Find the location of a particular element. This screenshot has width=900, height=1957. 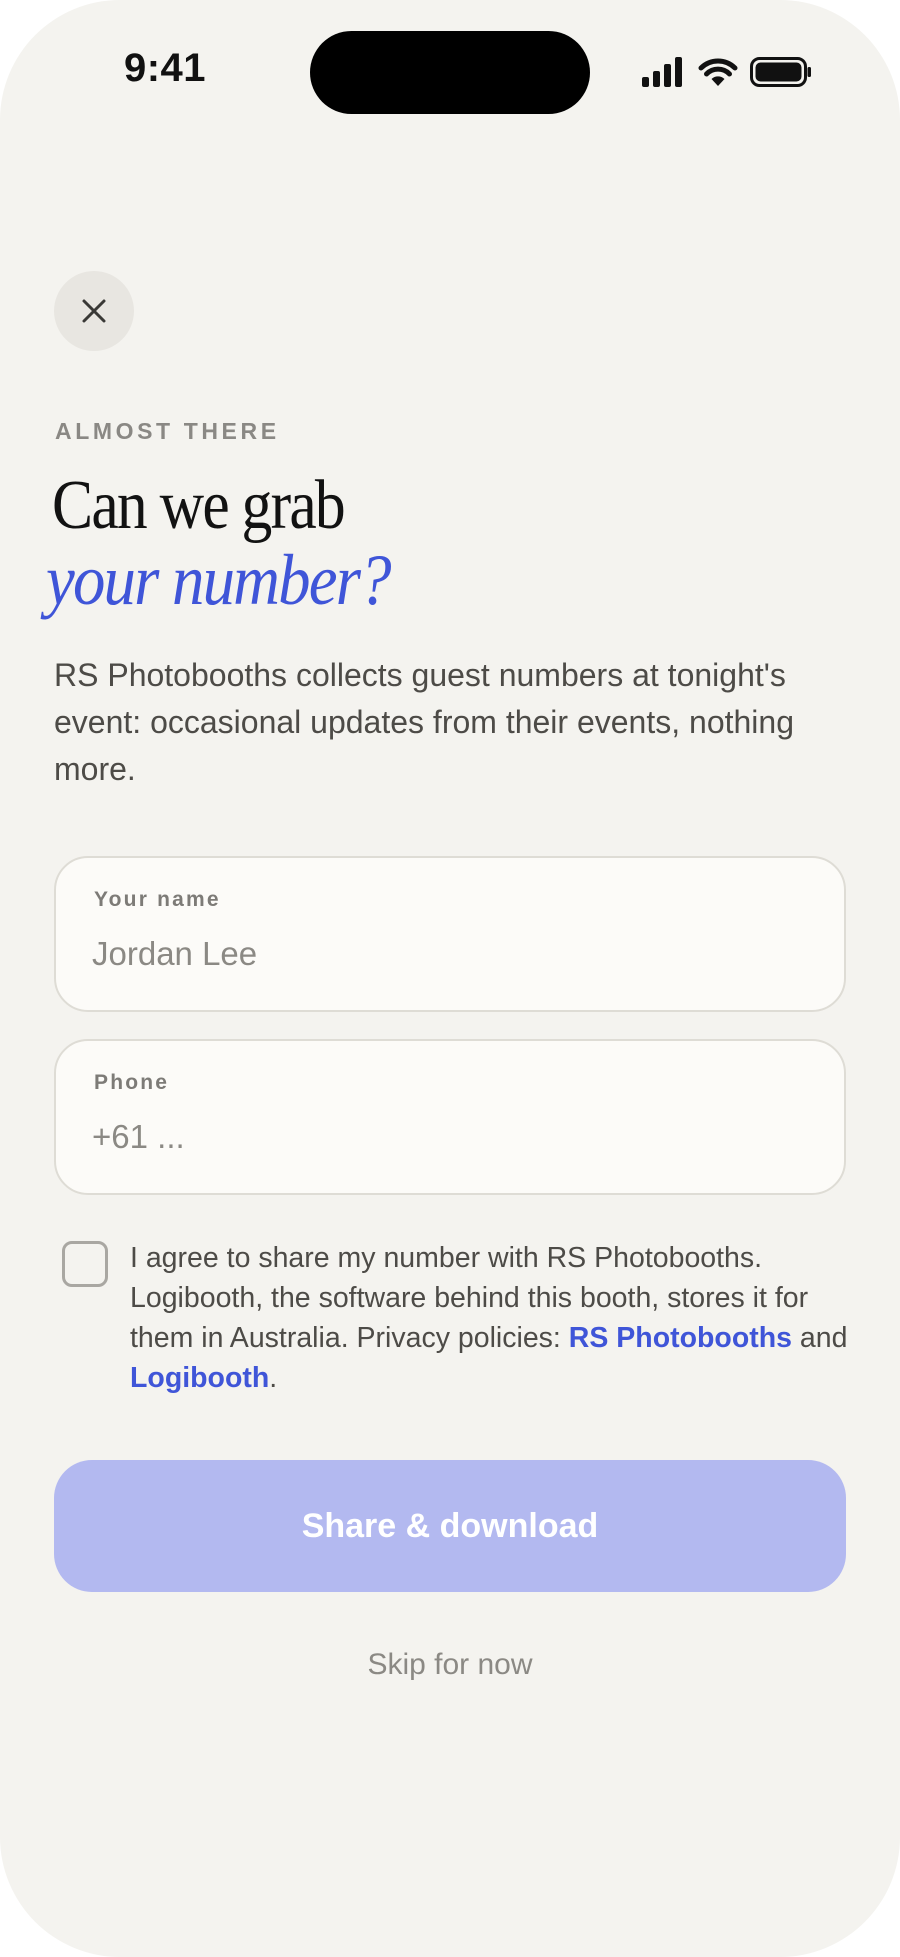

phone-input is located at coordinates (442, 1137).